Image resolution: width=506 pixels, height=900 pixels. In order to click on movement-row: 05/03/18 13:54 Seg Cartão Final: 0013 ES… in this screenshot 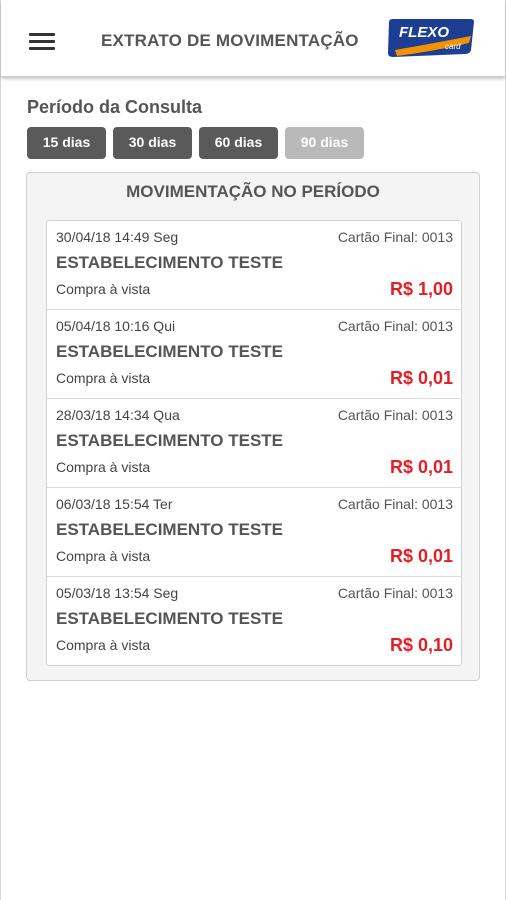, I will do `click(254, 621)`.